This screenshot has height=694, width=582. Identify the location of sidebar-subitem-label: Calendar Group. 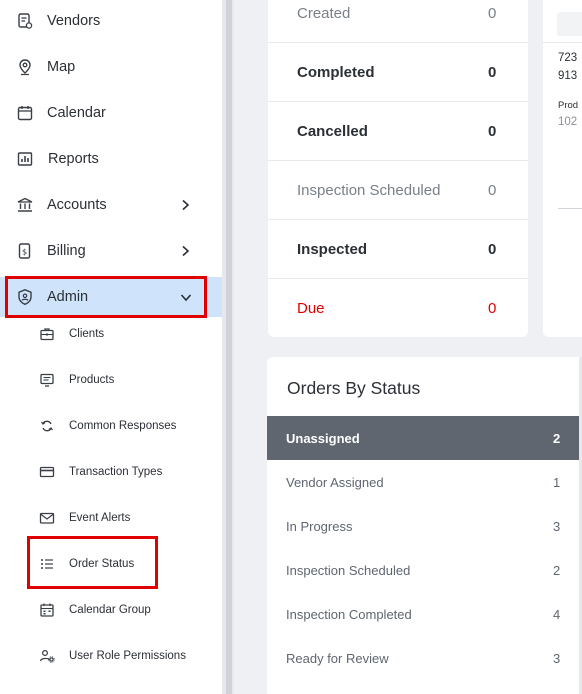
(110, 610).